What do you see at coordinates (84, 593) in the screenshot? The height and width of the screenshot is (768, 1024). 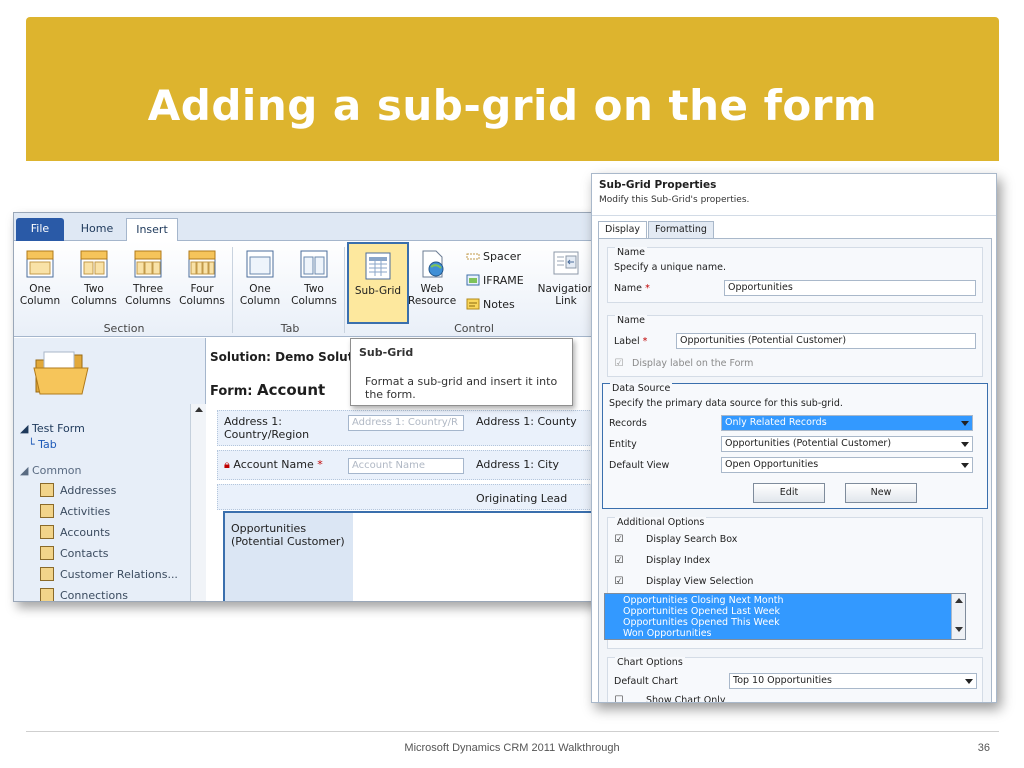 I see `nav-item-connections: Connections` at bounding box center [84, 593].